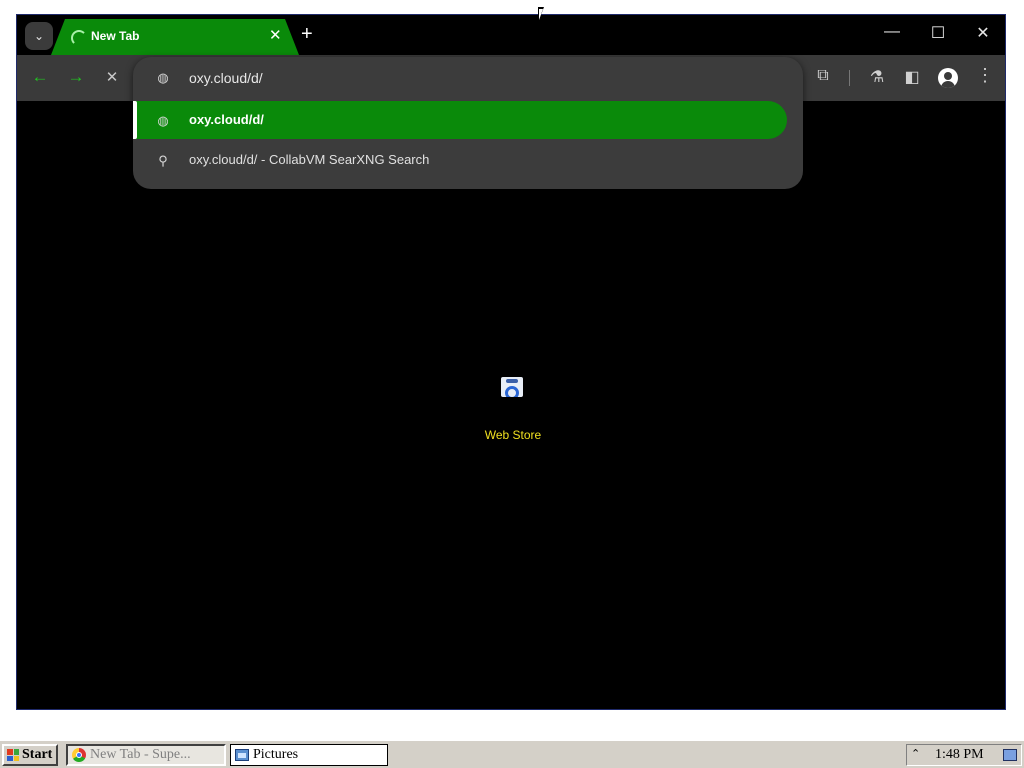 This screenshot has width=1024, height=768. What do you see at coordinates (959, 755) in the screenshot?
I see `clock: 1:48 PM` at bounding box center [959, 755].